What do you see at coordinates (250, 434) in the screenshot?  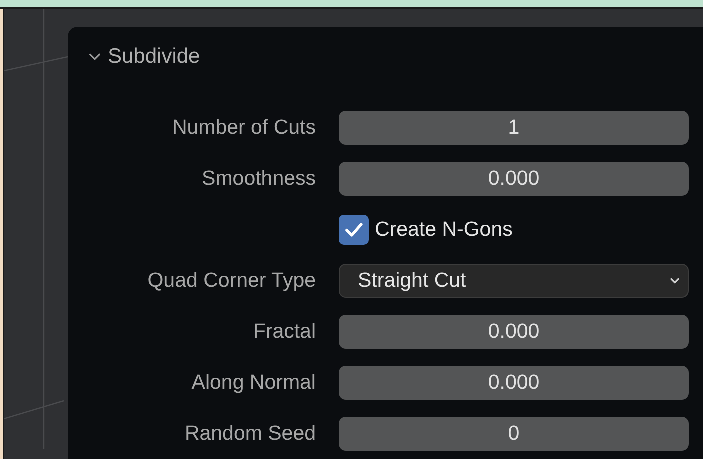 I see `property-label: Random Seed` at bounding box center [250, 434].